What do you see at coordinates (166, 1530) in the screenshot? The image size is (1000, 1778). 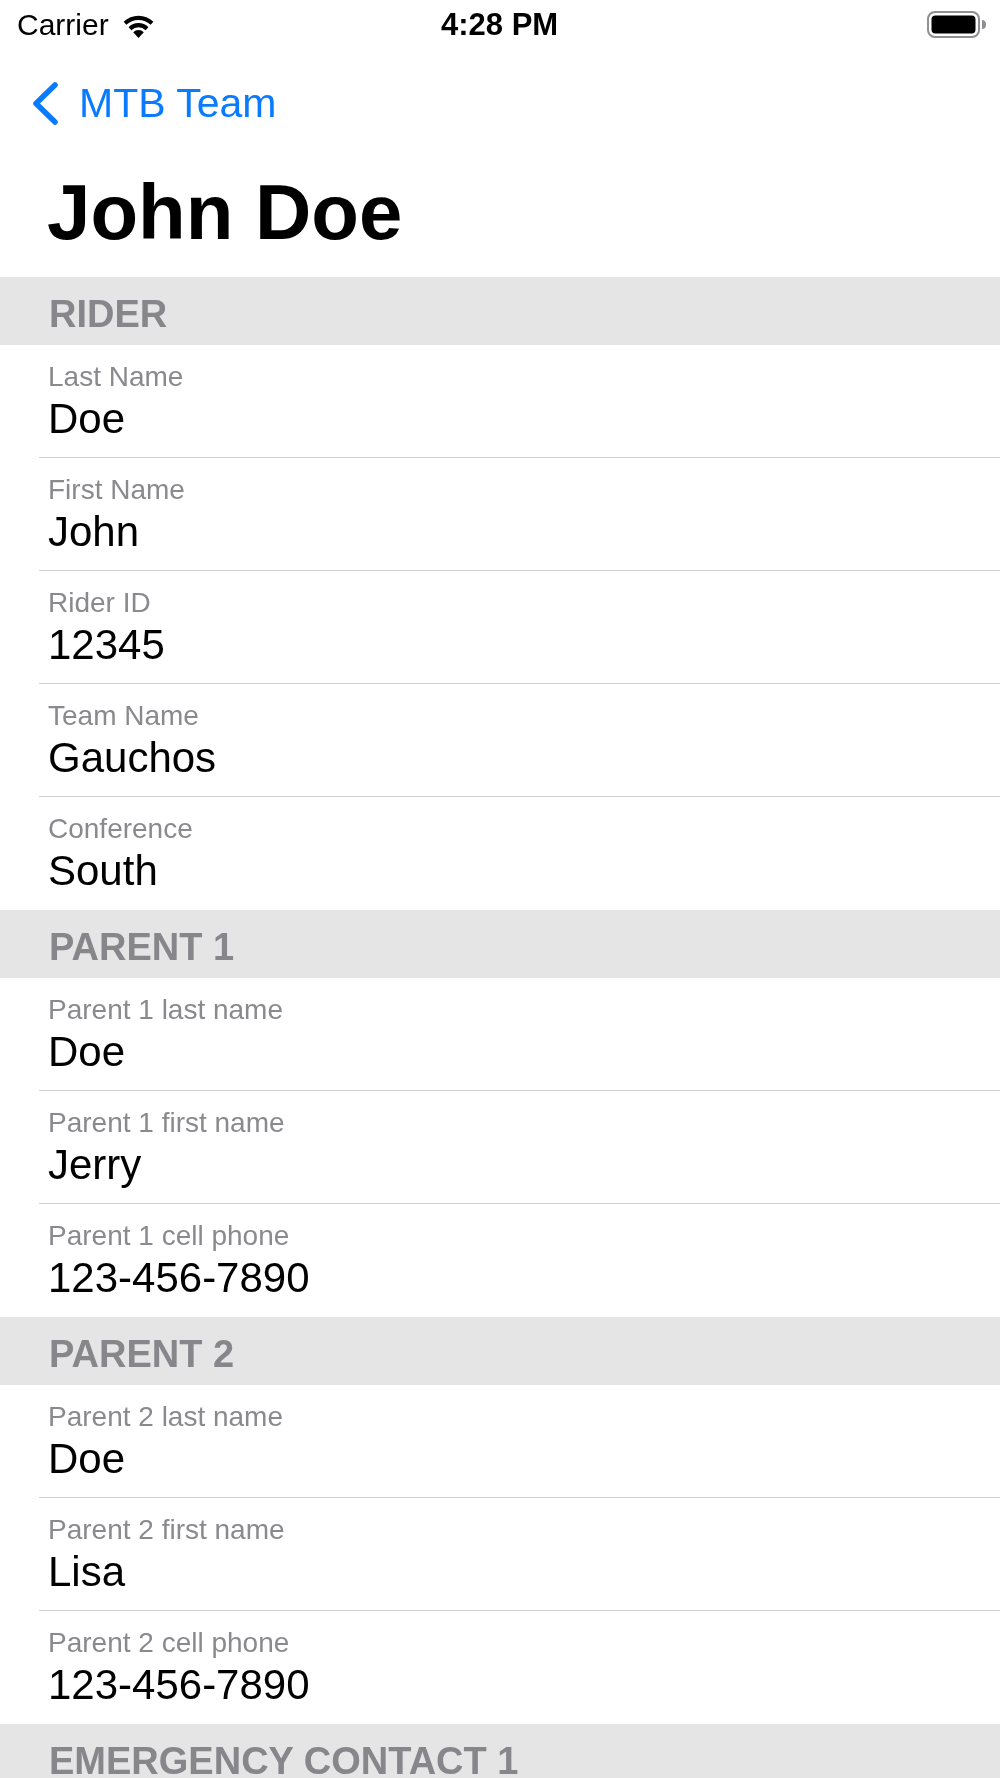 I see `field-label: Parent 2 first name` at bounding box center [166, 1530].